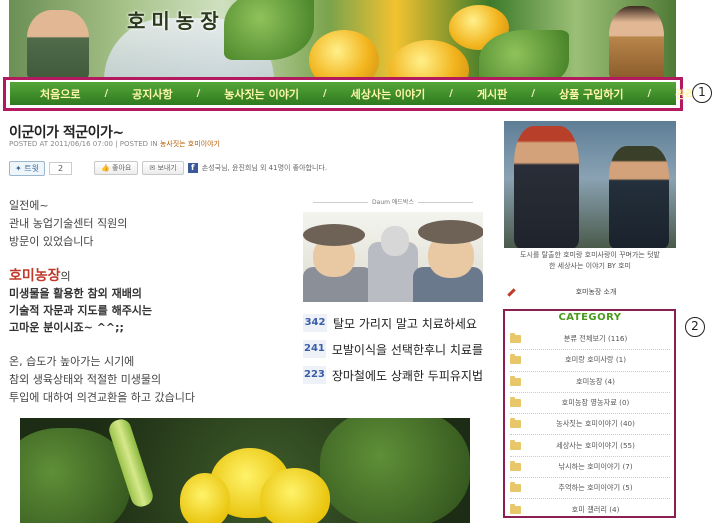 This screenshot has width=720, height=523. Describe the element at coordinates (192, 168) in the screenshot. I see `facebook-icon: f` at that location.